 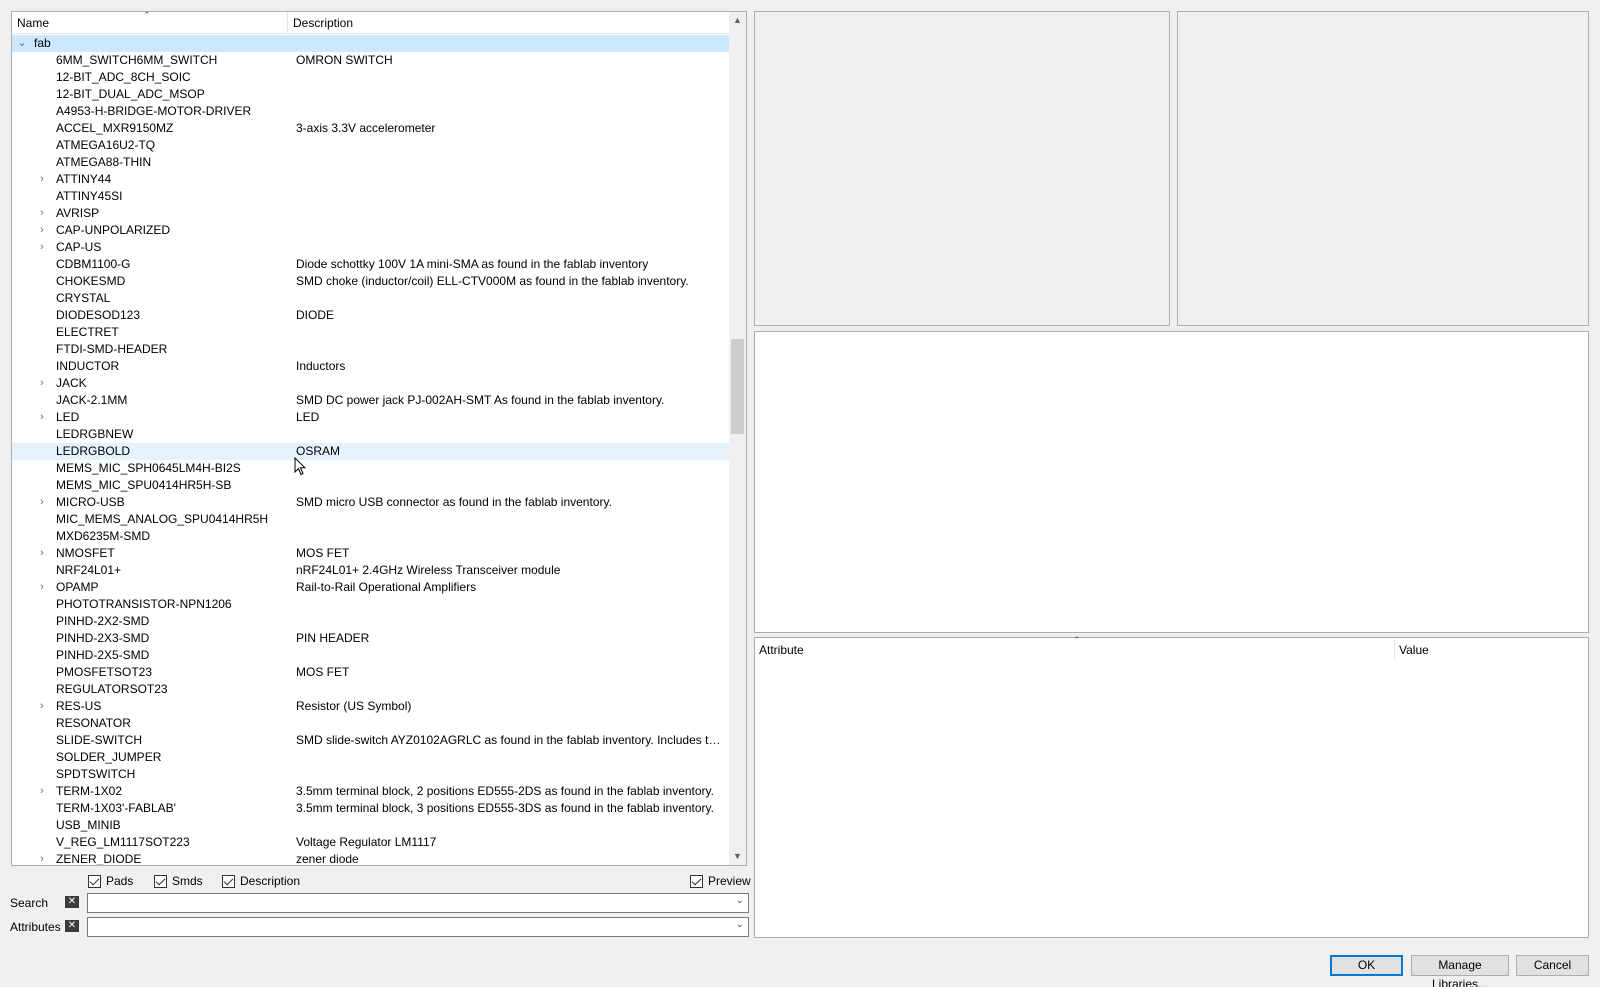 I want to click on vertical-scrollbar: ▲ ▼, so click(x=737, y=438).